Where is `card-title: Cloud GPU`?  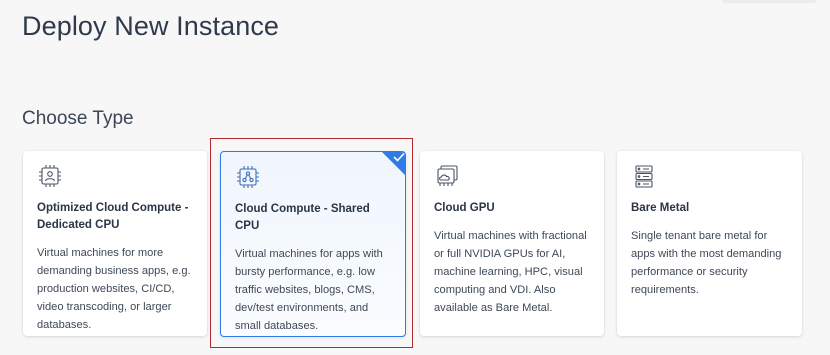 card-title: Cloud GPU is located at coordinates (464, 208).